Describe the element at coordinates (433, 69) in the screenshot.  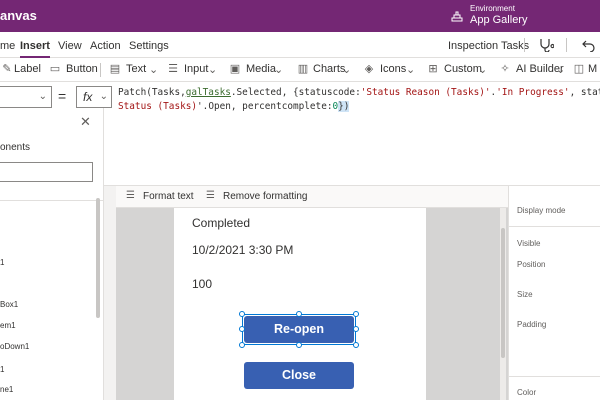
I see `custom-icon: ⊞` at that location.